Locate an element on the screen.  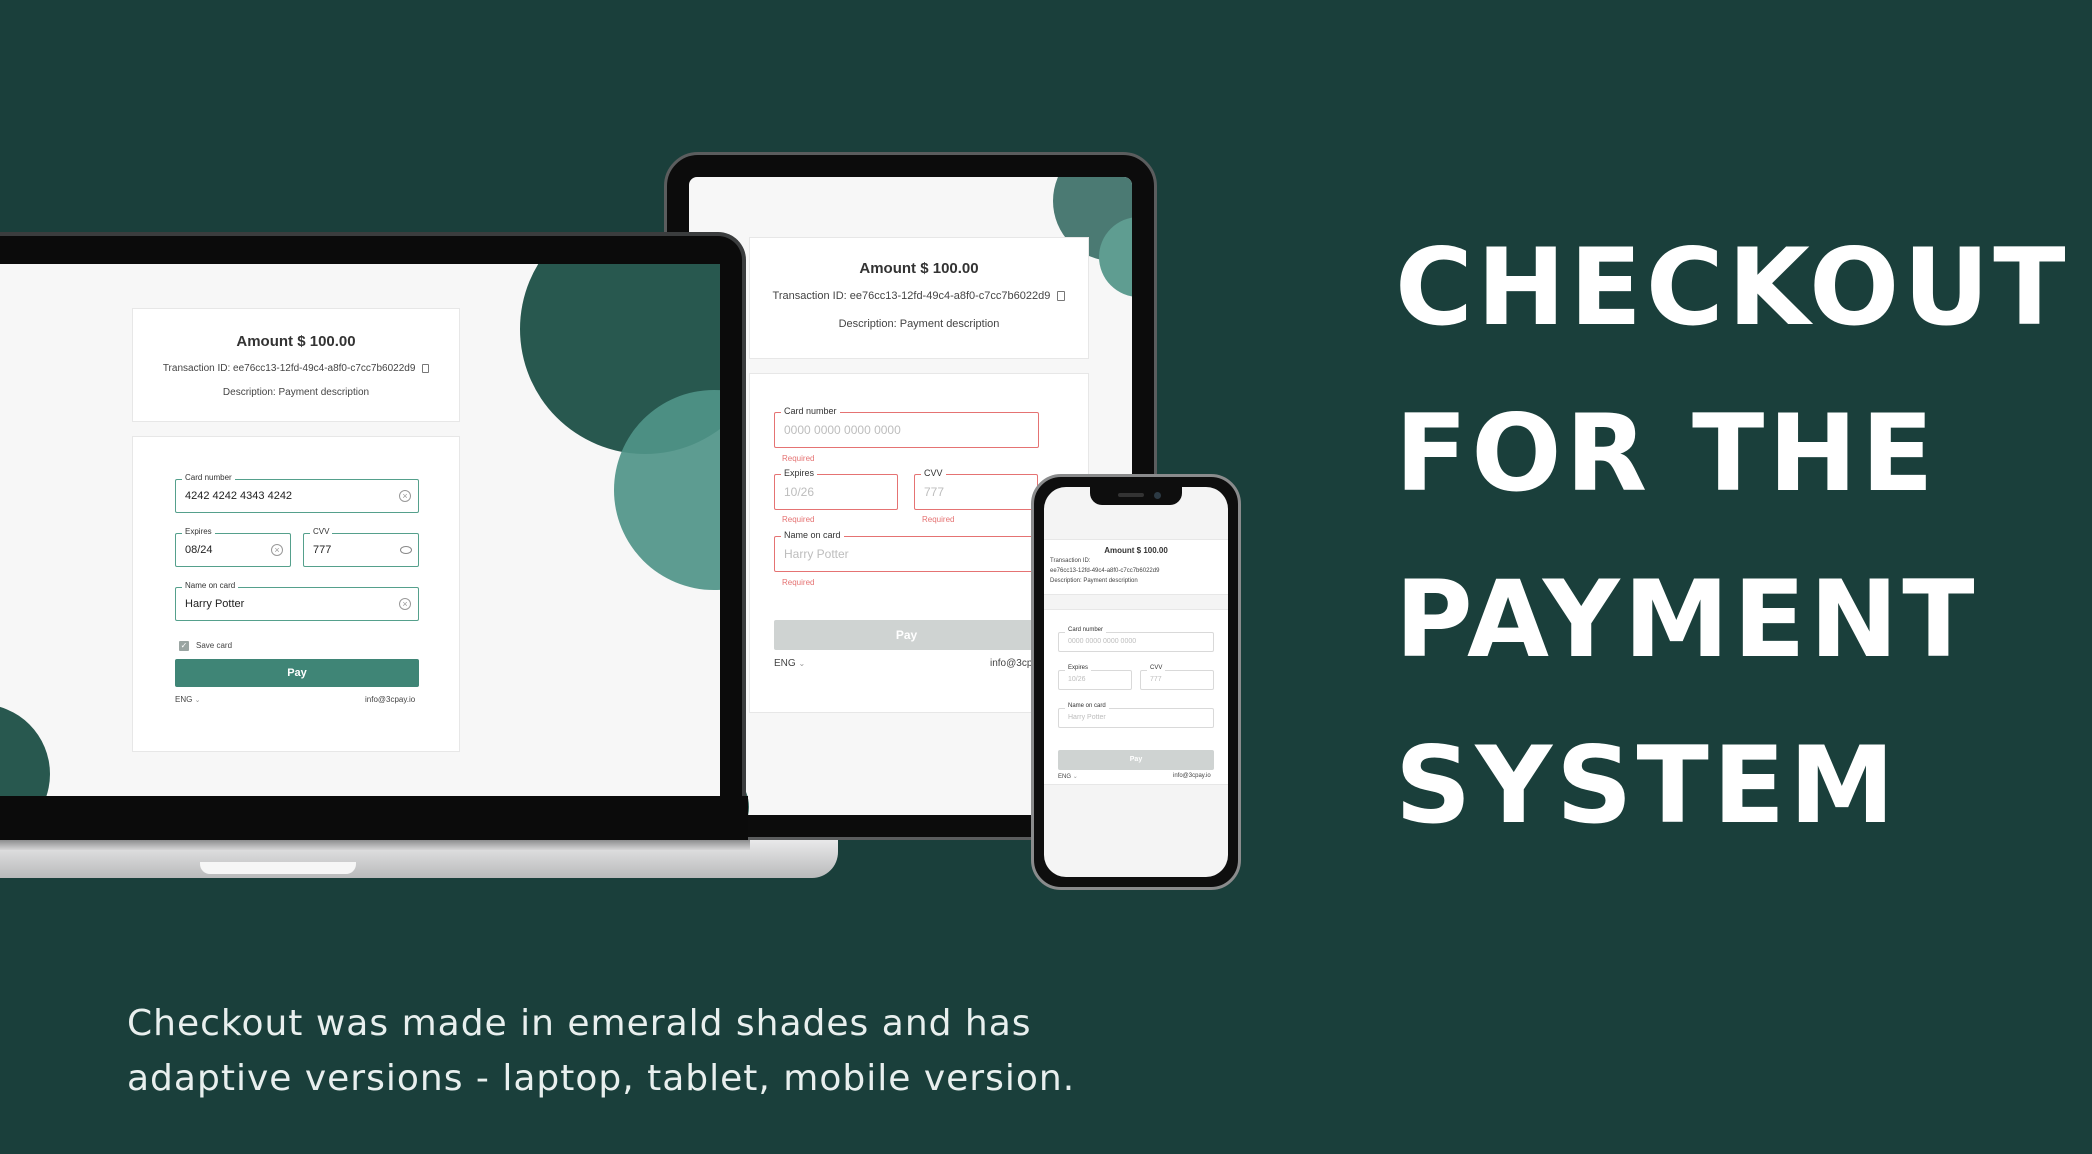
name-on-card-field: Name on card Harry Potter × is located at coordinates (297, 601).